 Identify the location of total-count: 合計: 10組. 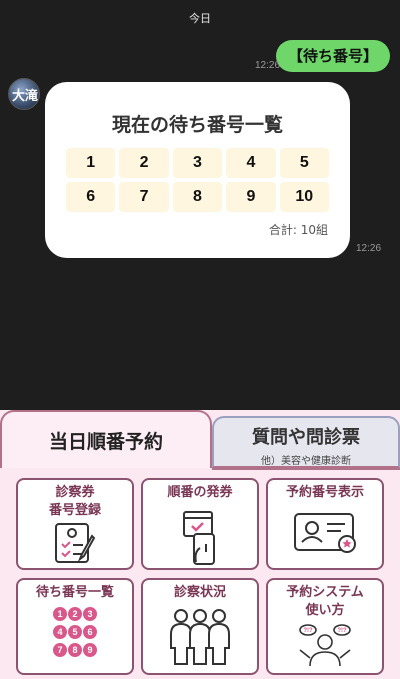
(298, 230).